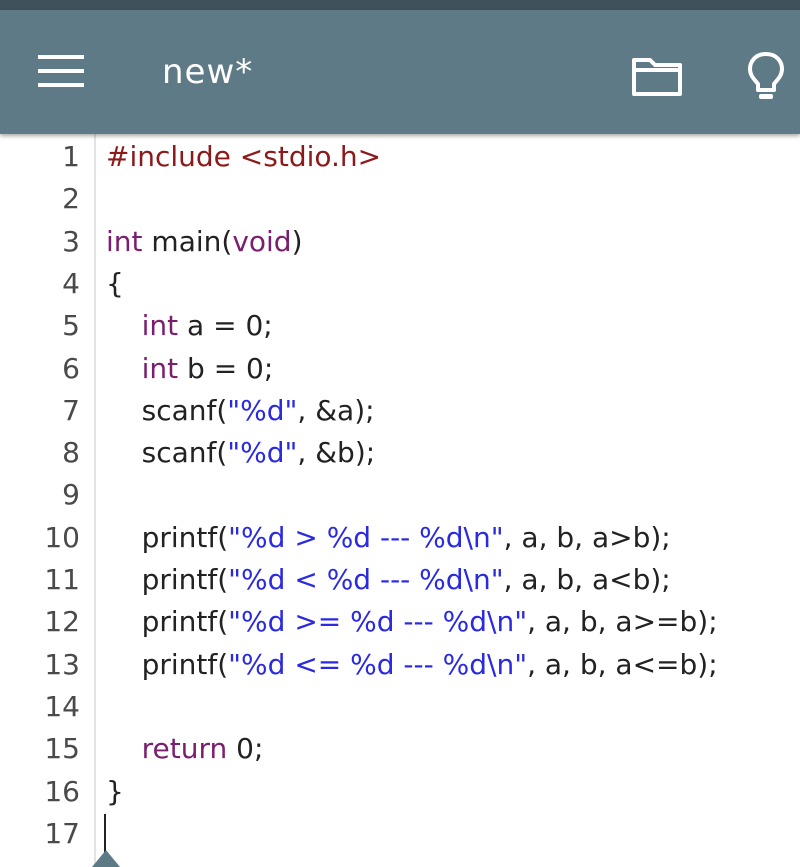 This screenshot has height=867, width=800. What do you see at coordinates (587, 537) in the screenshot?
I see `code-token-plain: , a, b, a>b);` at bounding box center [587, 537].